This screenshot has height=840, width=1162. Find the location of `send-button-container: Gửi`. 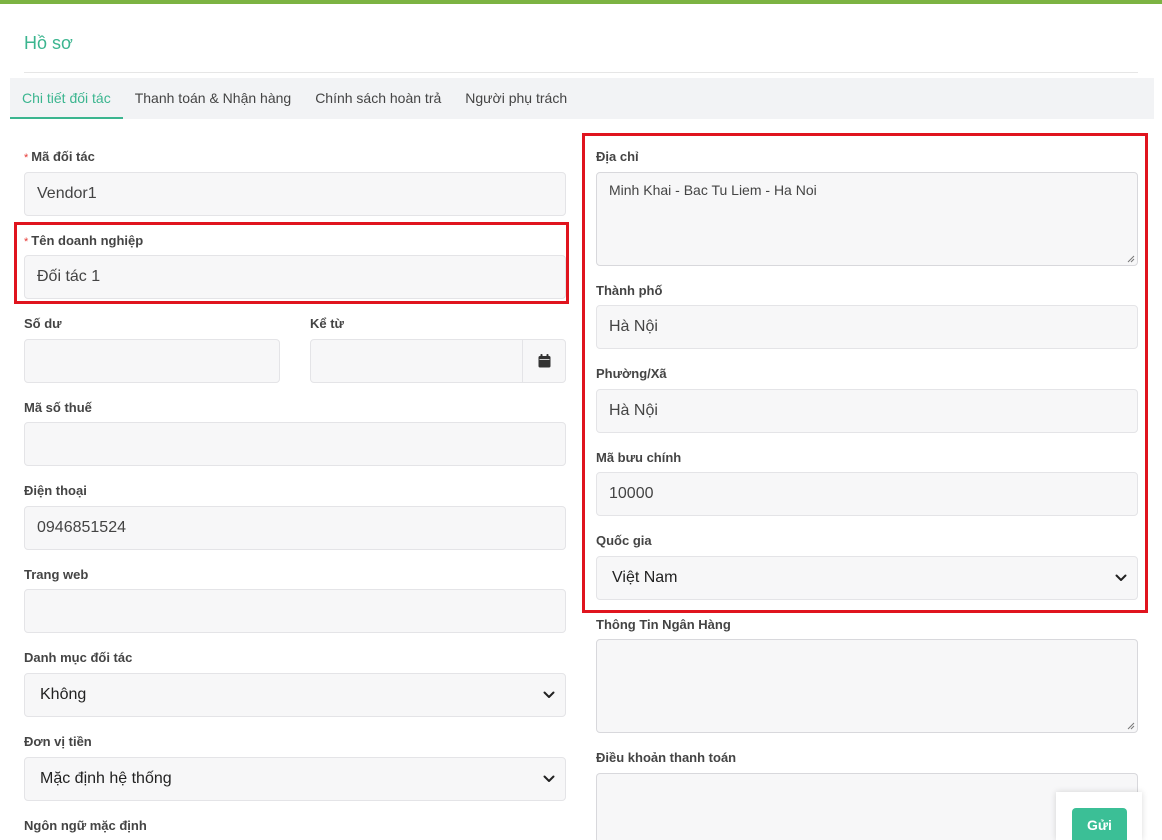

send-button-container: Gửi is located at coordinates (1099, 816).